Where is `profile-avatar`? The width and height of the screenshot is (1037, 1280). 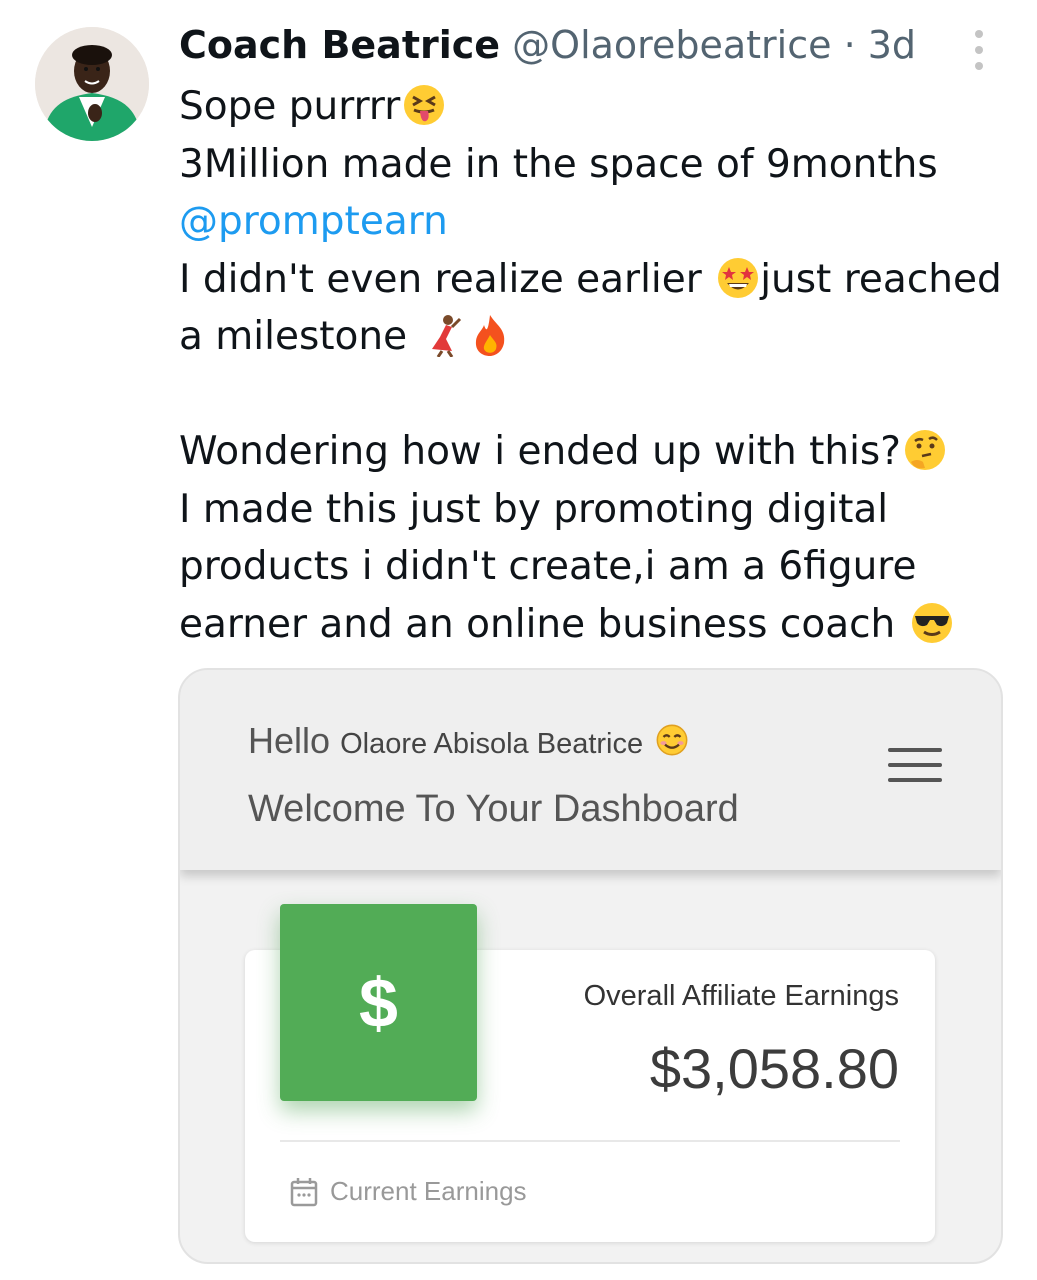 profile-avatar is located at coordinates (92, 84).